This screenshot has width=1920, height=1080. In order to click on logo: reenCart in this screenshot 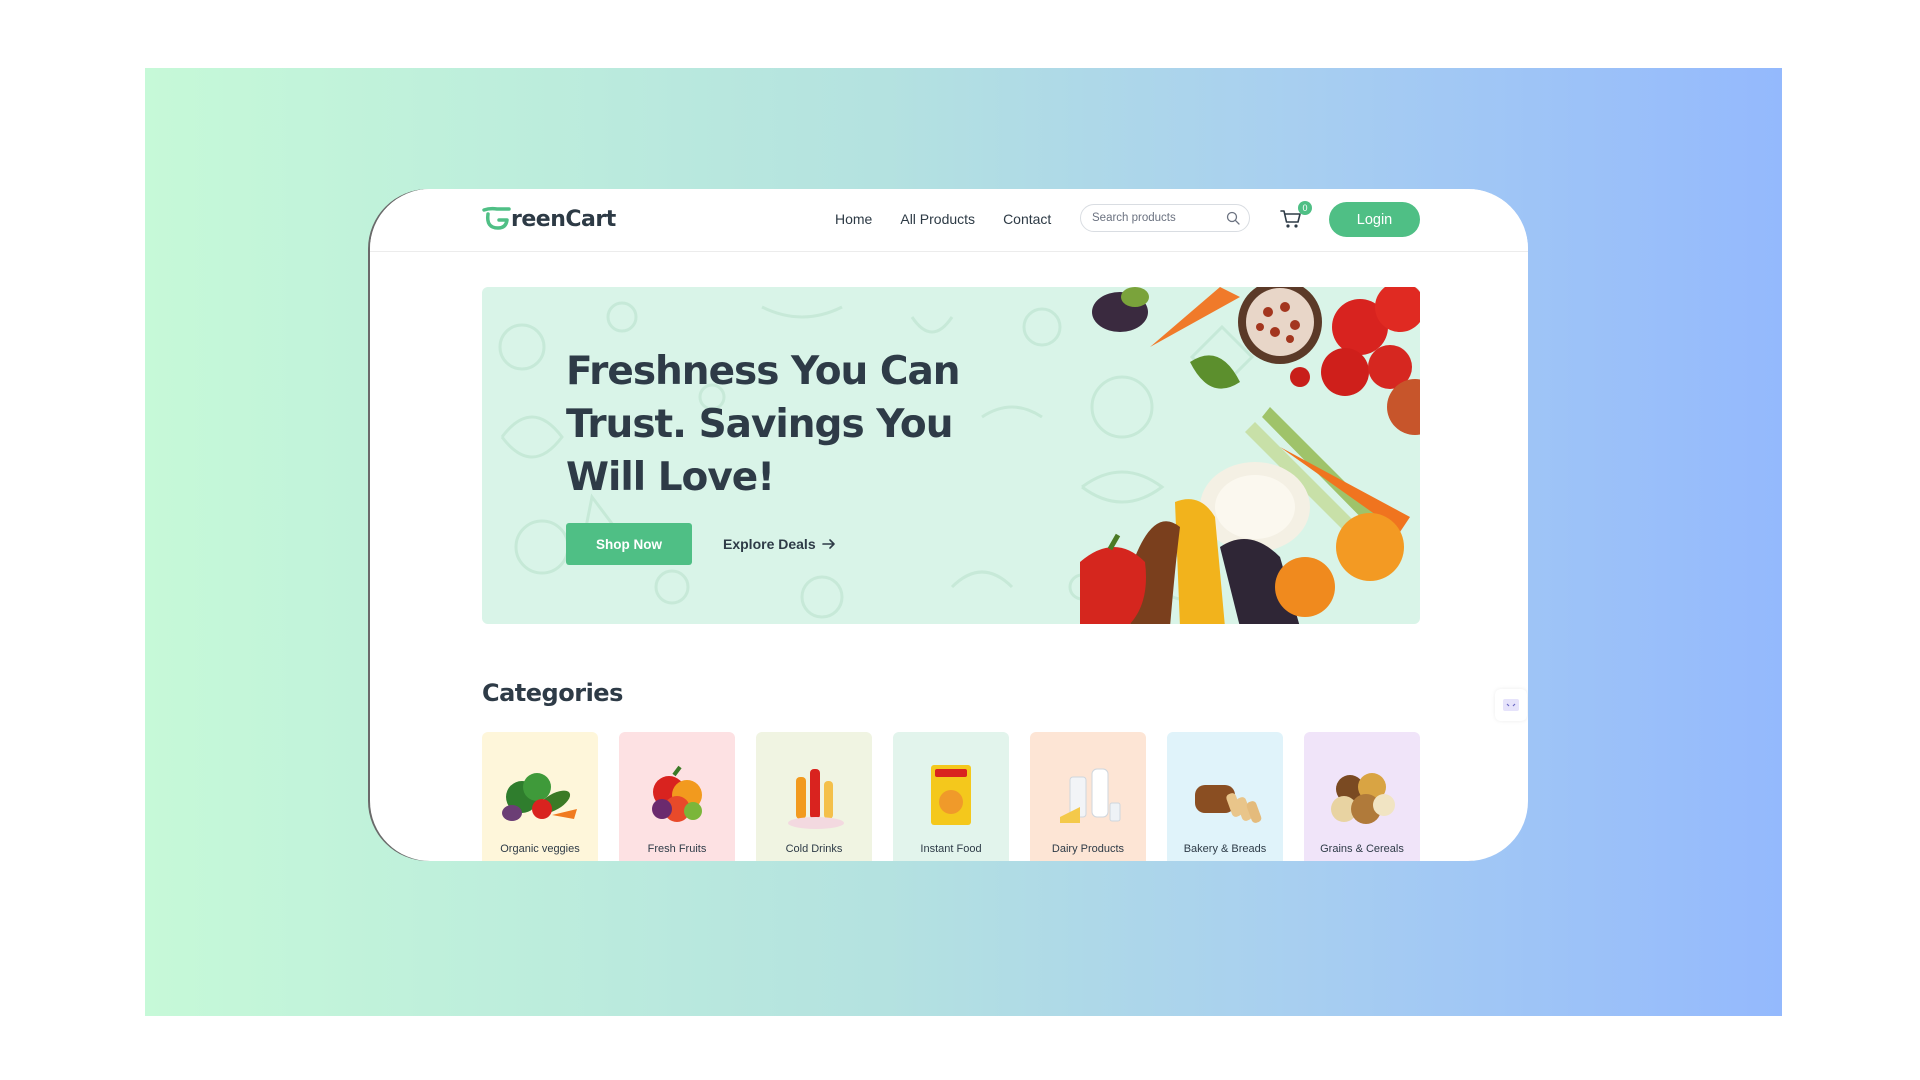, I will do `click(549, 219)`.